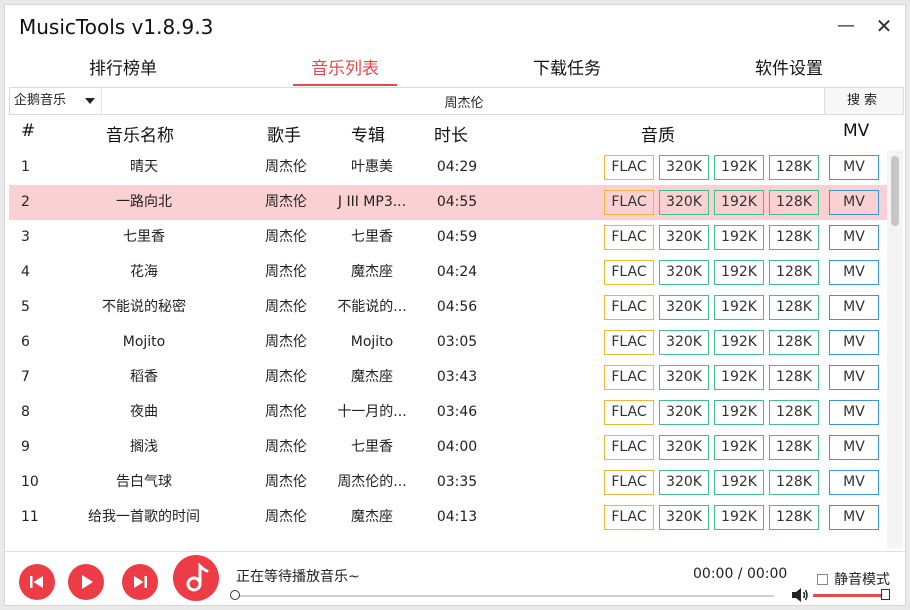 The height and width of the screenshot is (610, 910). I want to click on close-button: ✕, so click(884, 26).